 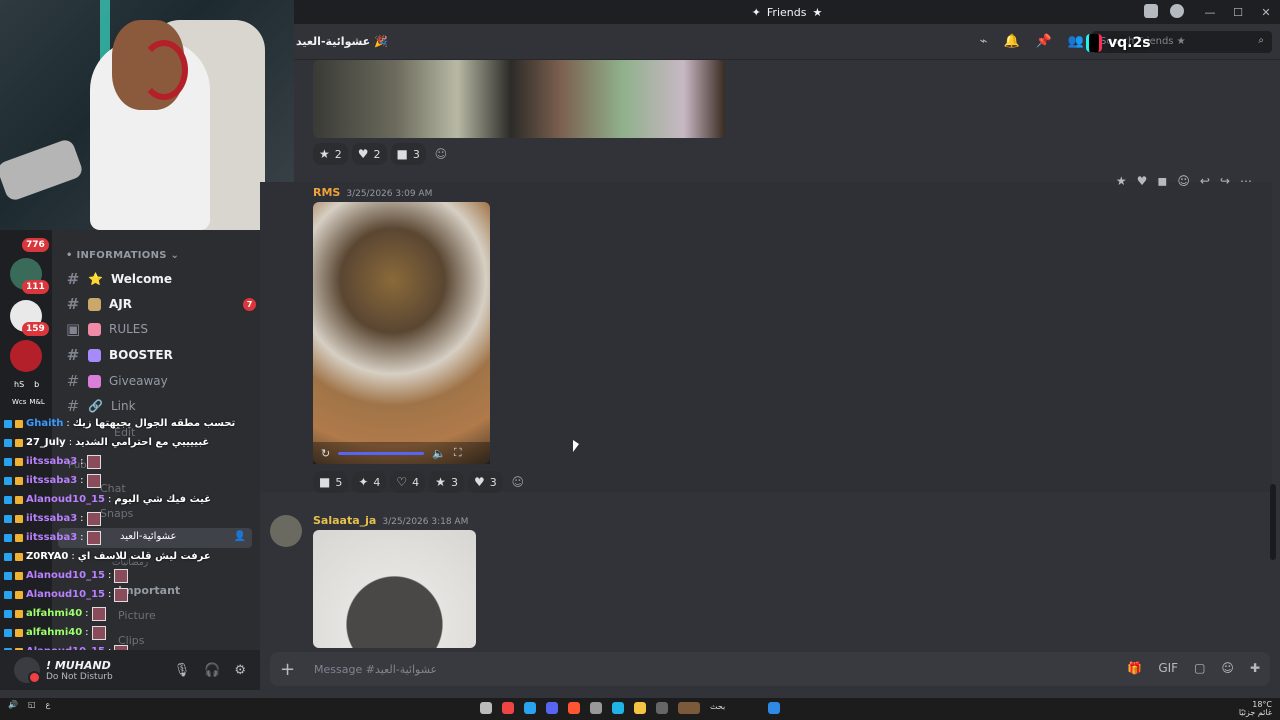 What do you see at coordinates (212, 670) in the screenshot?
I see `headset-icon: 🎧` at bounding box center [212, 670].